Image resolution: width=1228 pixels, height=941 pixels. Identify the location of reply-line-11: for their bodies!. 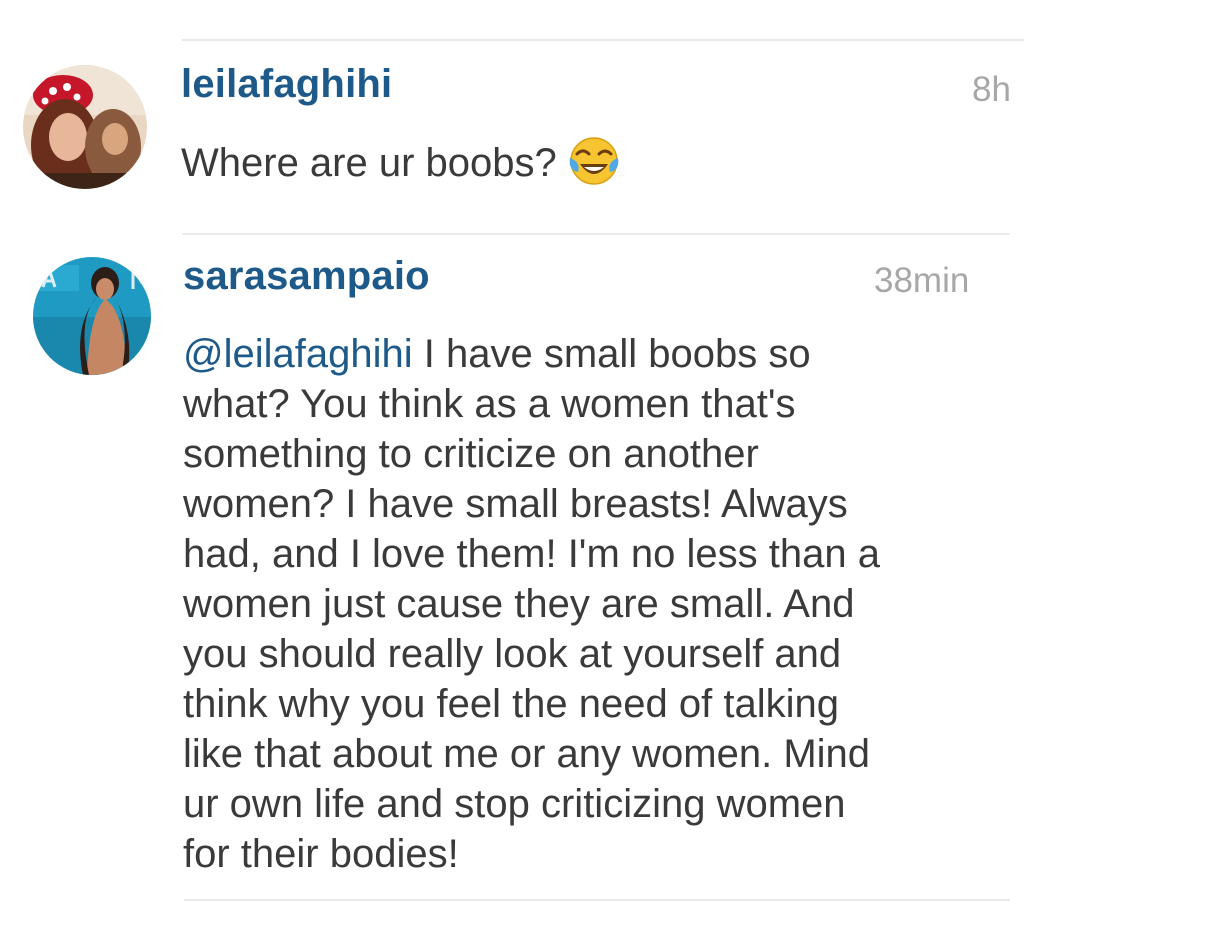
(321, 854).